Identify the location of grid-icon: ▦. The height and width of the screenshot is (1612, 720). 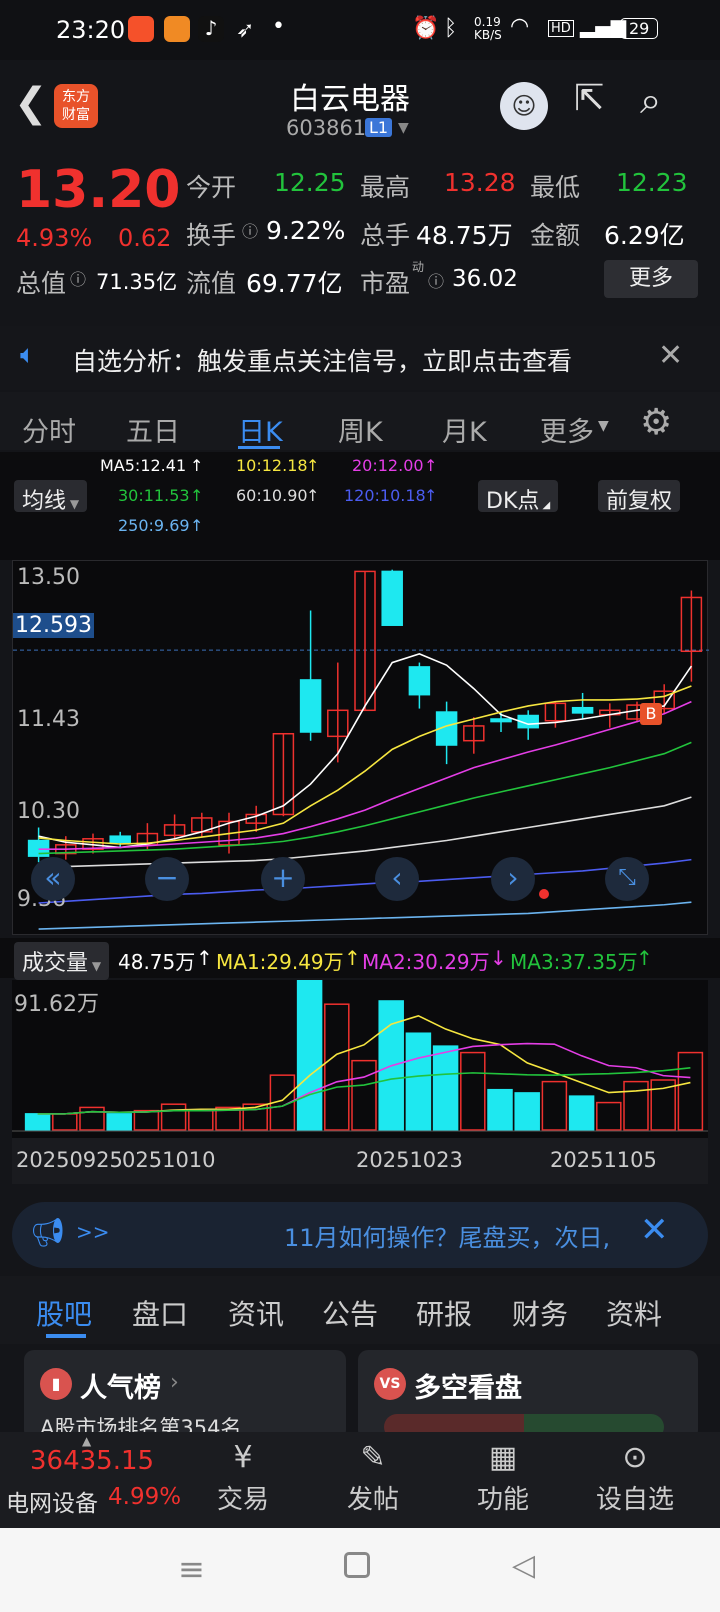
(503, 1457).